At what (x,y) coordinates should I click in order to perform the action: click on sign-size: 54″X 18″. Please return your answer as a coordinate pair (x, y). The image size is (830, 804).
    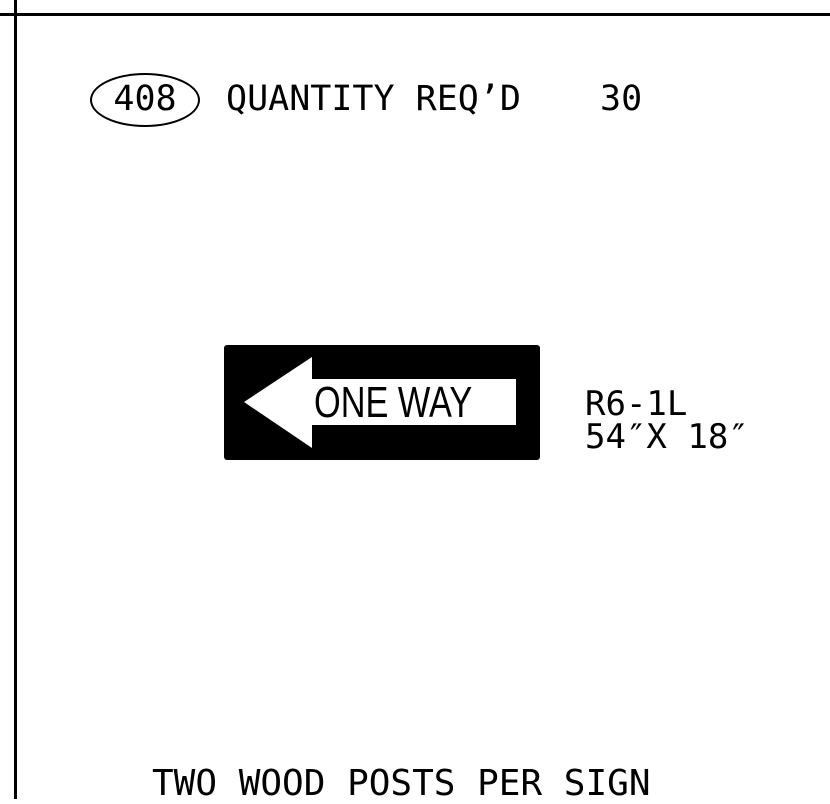
    Looking at the image, I should click on (667, 437).